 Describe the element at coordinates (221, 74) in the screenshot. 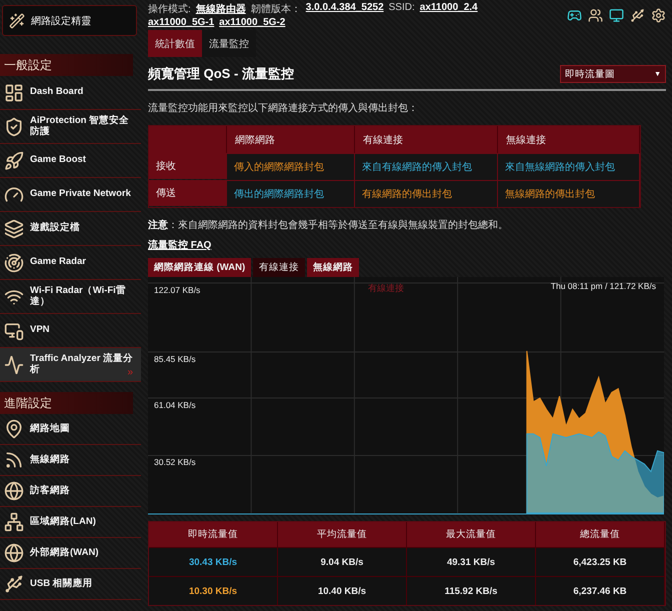

I see `page-title: 頻寬管理 QoS - 流量監控` at that location.